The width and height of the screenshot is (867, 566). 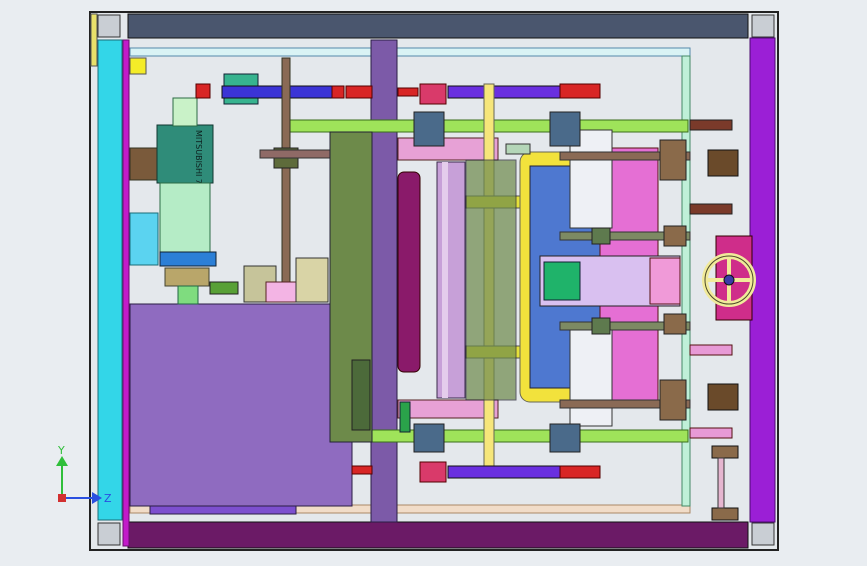 I want to click on roller-back-plate, so click(x=491, y=280).